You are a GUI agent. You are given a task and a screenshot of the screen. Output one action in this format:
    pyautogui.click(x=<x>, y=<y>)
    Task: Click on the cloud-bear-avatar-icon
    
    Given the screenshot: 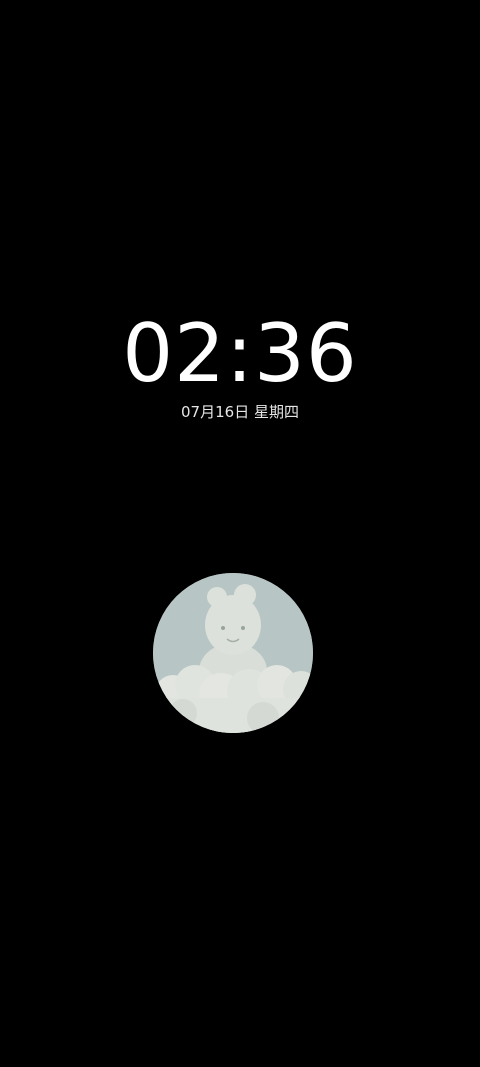 What is the action you would take?
    pyautogui.click(x=233, y=653)
    